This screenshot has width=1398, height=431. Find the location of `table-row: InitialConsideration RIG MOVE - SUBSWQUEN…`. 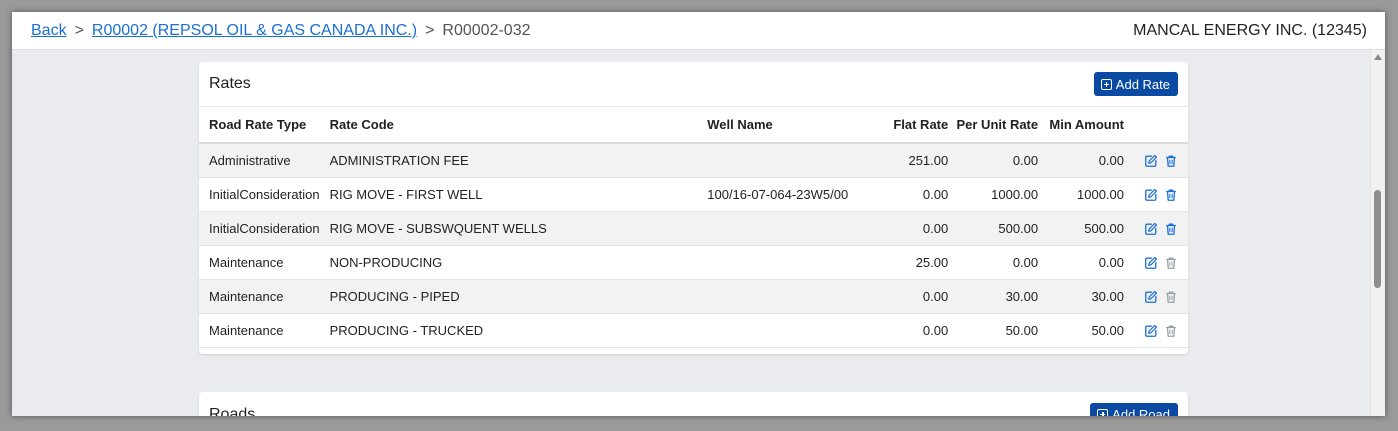

table-row: InitialConsideration RIG MOVE - SUBSWQUEN… is located at coordinates (693, 228).